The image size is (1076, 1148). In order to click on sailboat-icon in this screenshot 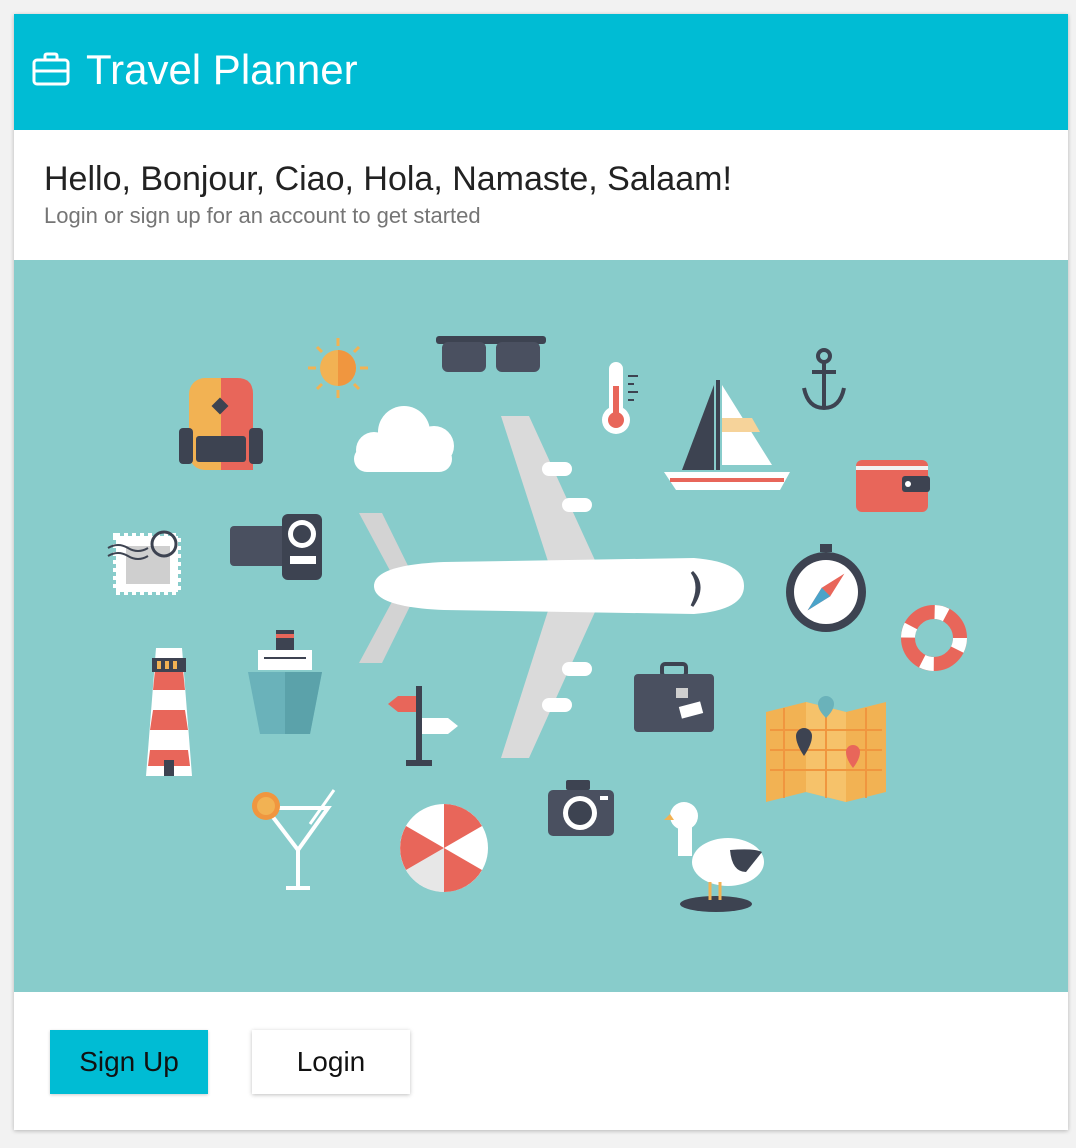, I will do `click(727, 435)`.